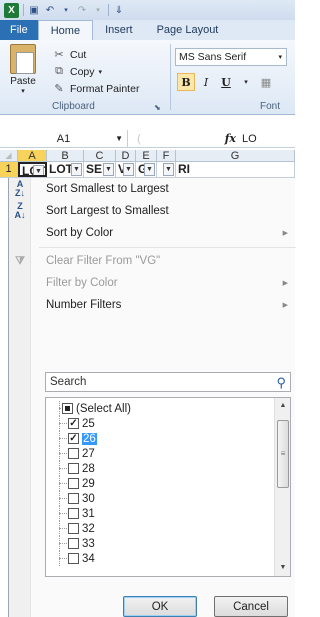 Image resolution: width=320 pixels, height=617 pixels. What do you see at coordinates (119, 138) in the screenshot?
I see `chevron-down-icon: ▼` at bounding box center [119, 138].